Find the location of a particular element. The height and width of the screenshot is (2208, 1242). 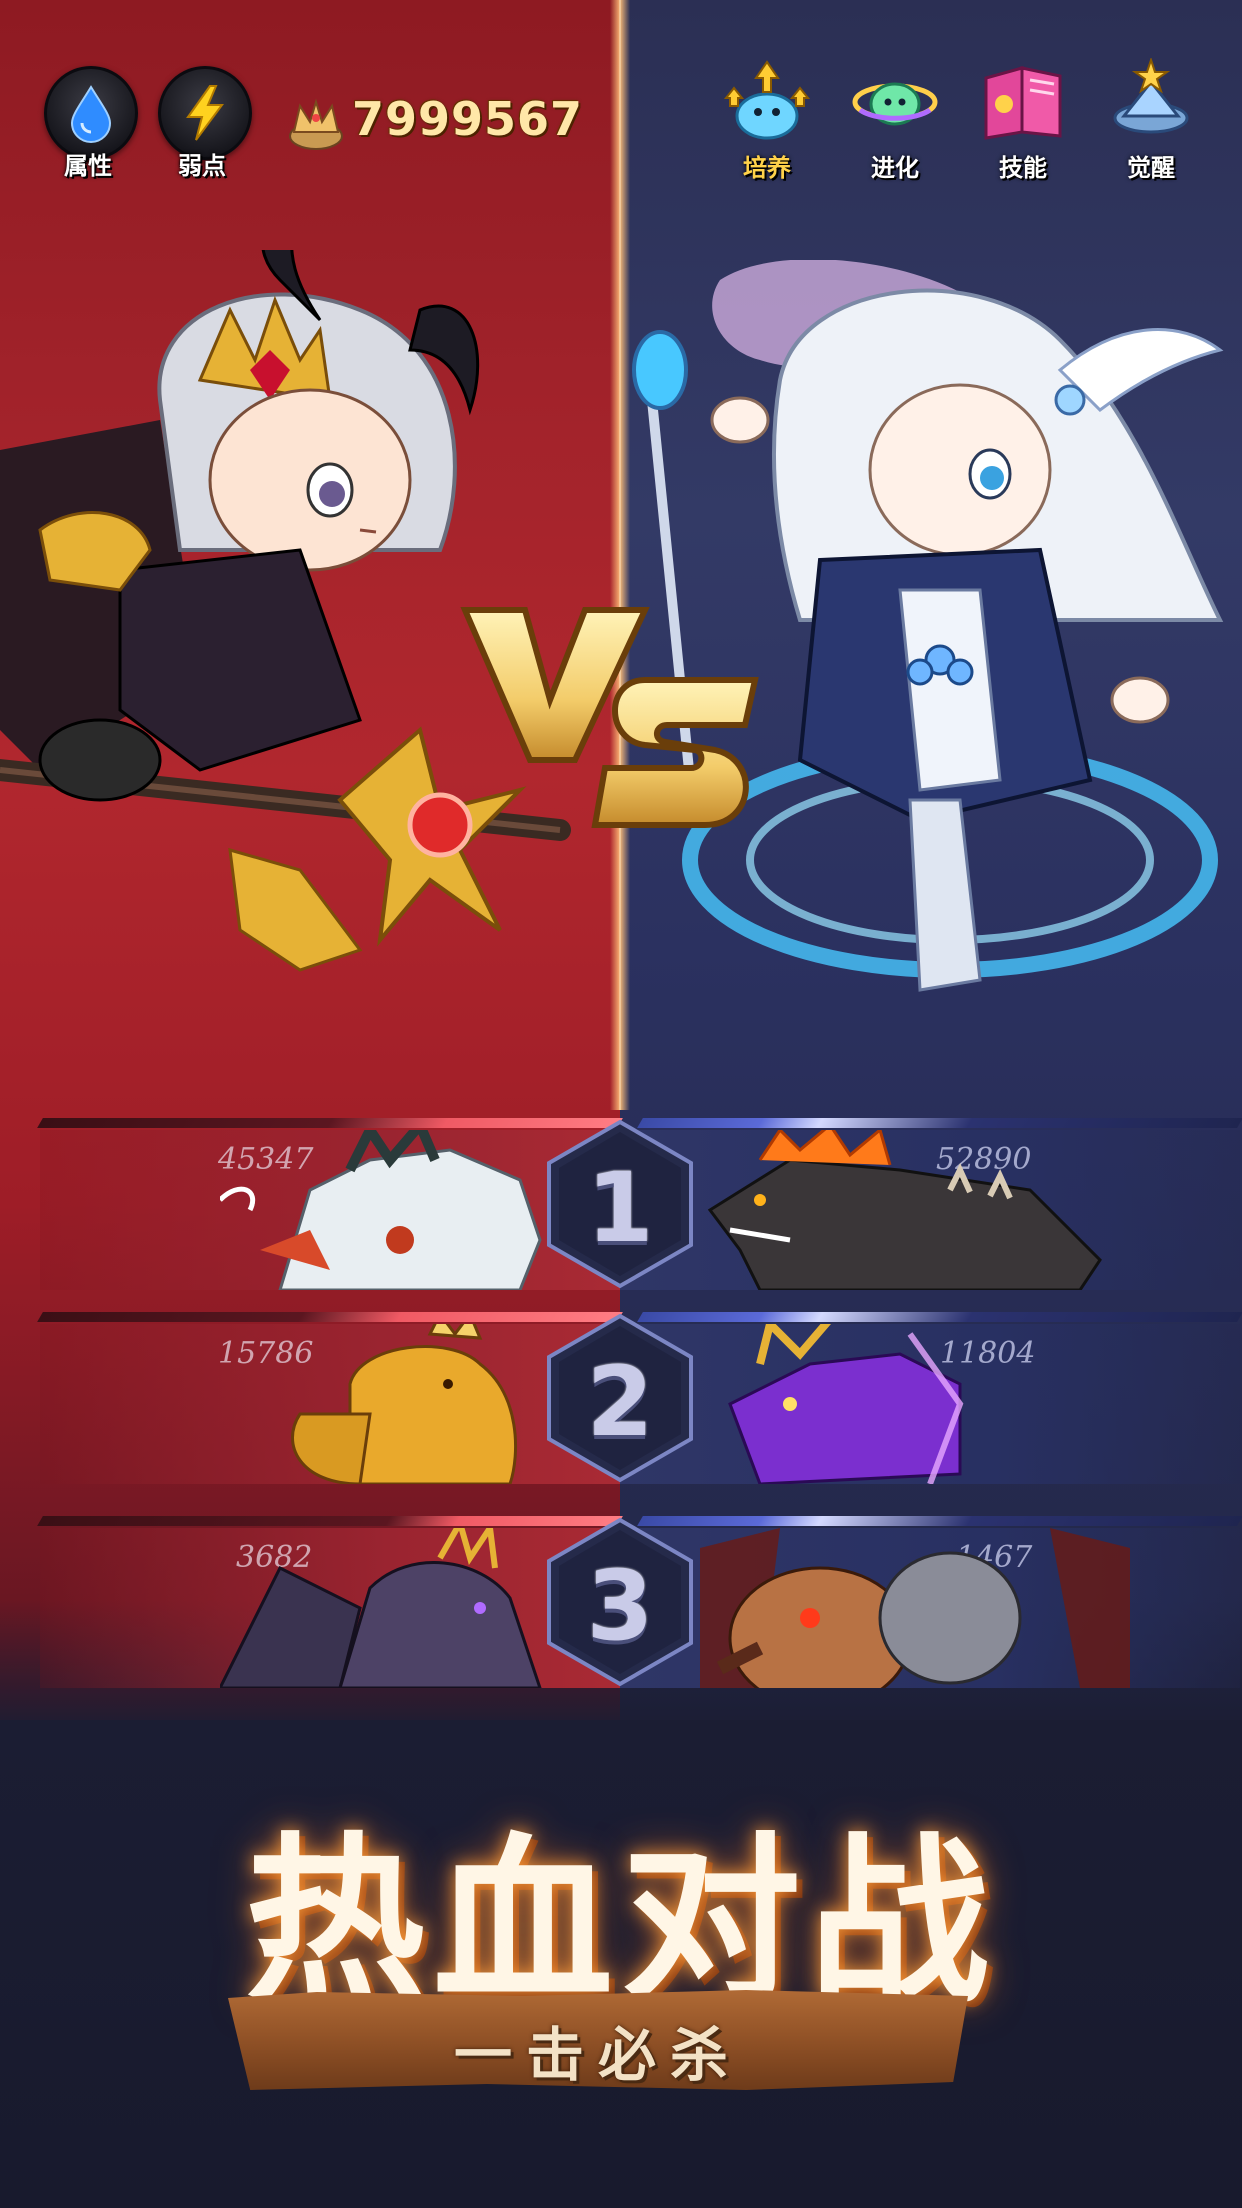

dark-dragon-monster is located at coordinates (381, 1608).